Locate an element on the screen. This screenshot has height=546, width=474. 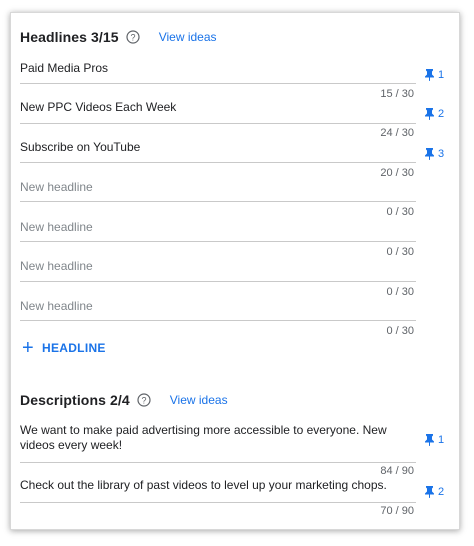
headline-field-5: New headline is located at coordinates (218, 229).